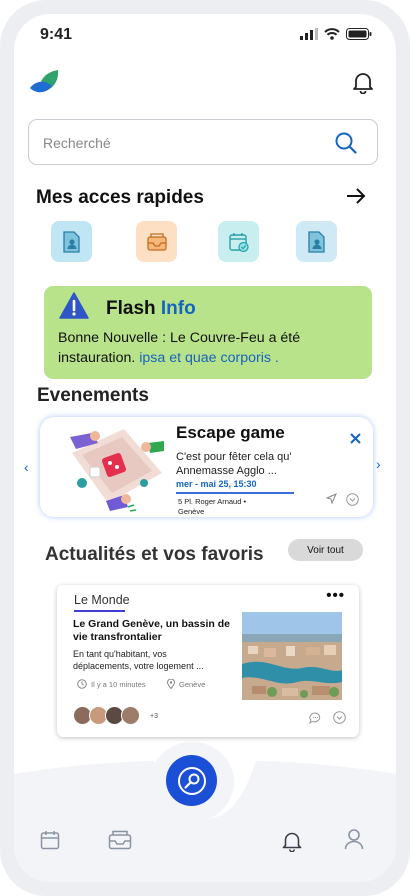 The image size is (410, 896). I want to click on news-title: Actualités et vos favoris, so click(154, 554).